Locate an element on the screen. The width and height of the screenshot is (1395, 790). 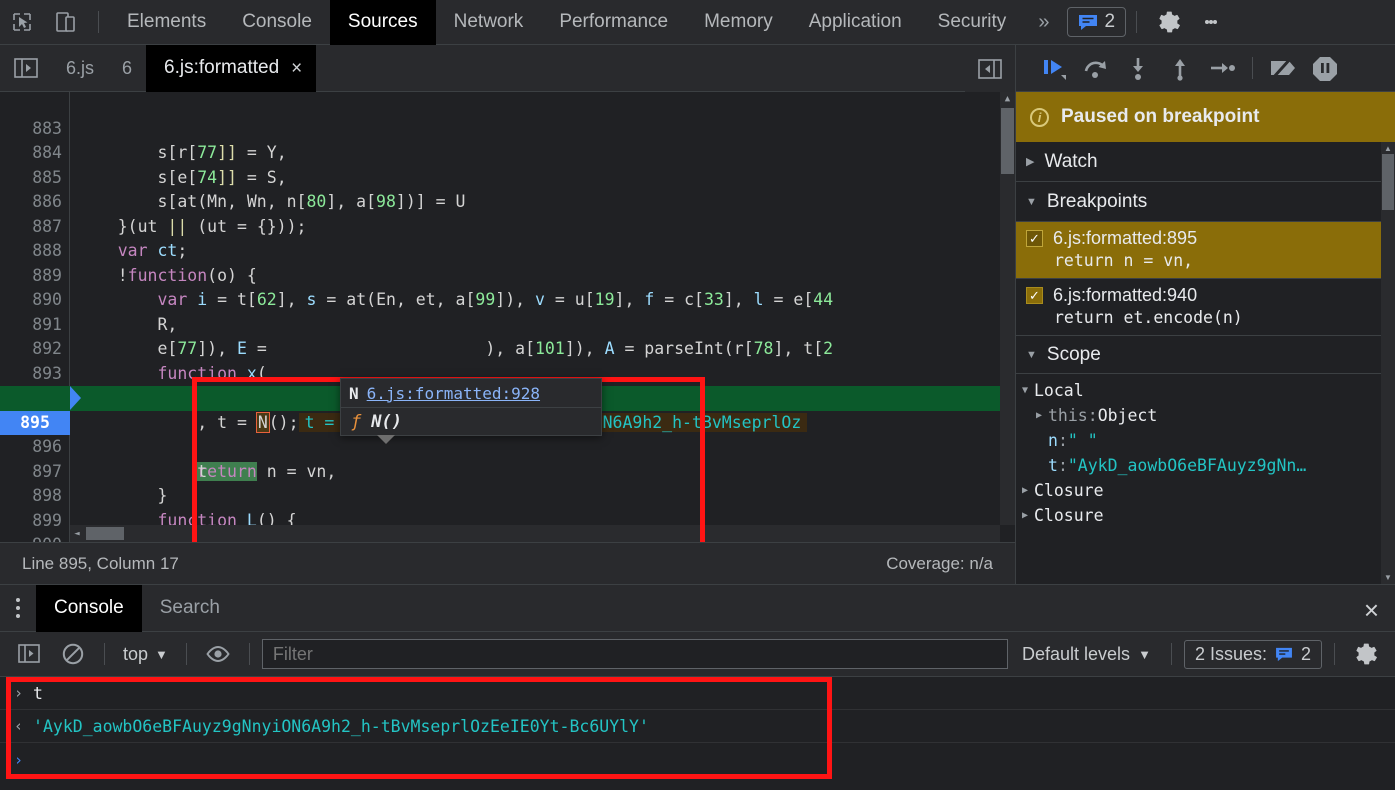
code-line: 897 } is located at coordinates (507, 470).